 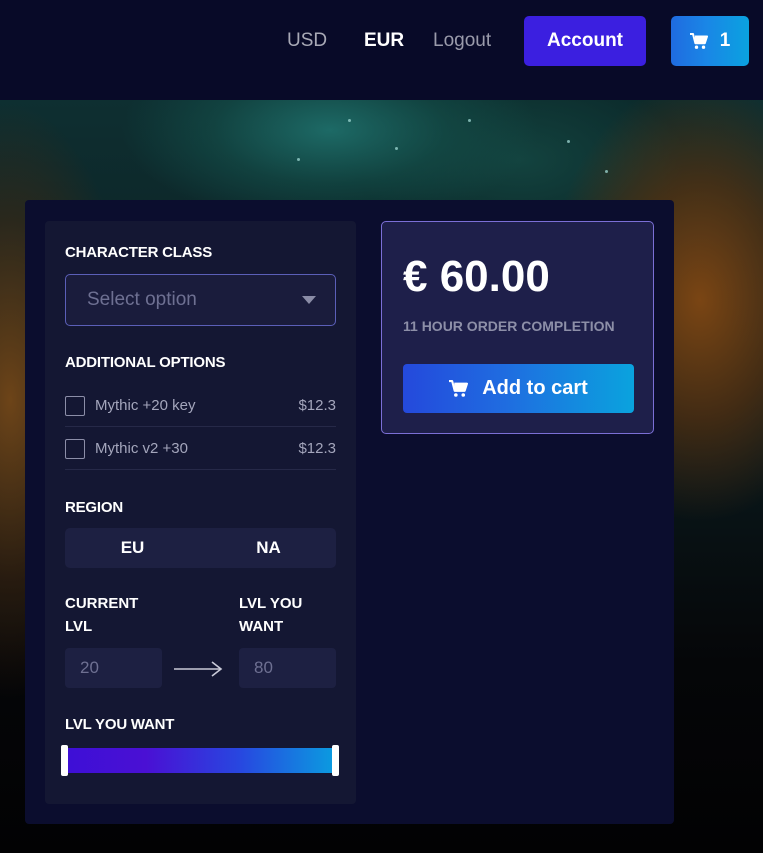 What do you see at coordinates (139, 252) in the screenshot?
I see `character-class-title: CHARACTER CLASS` at bounding box center [139, 252].